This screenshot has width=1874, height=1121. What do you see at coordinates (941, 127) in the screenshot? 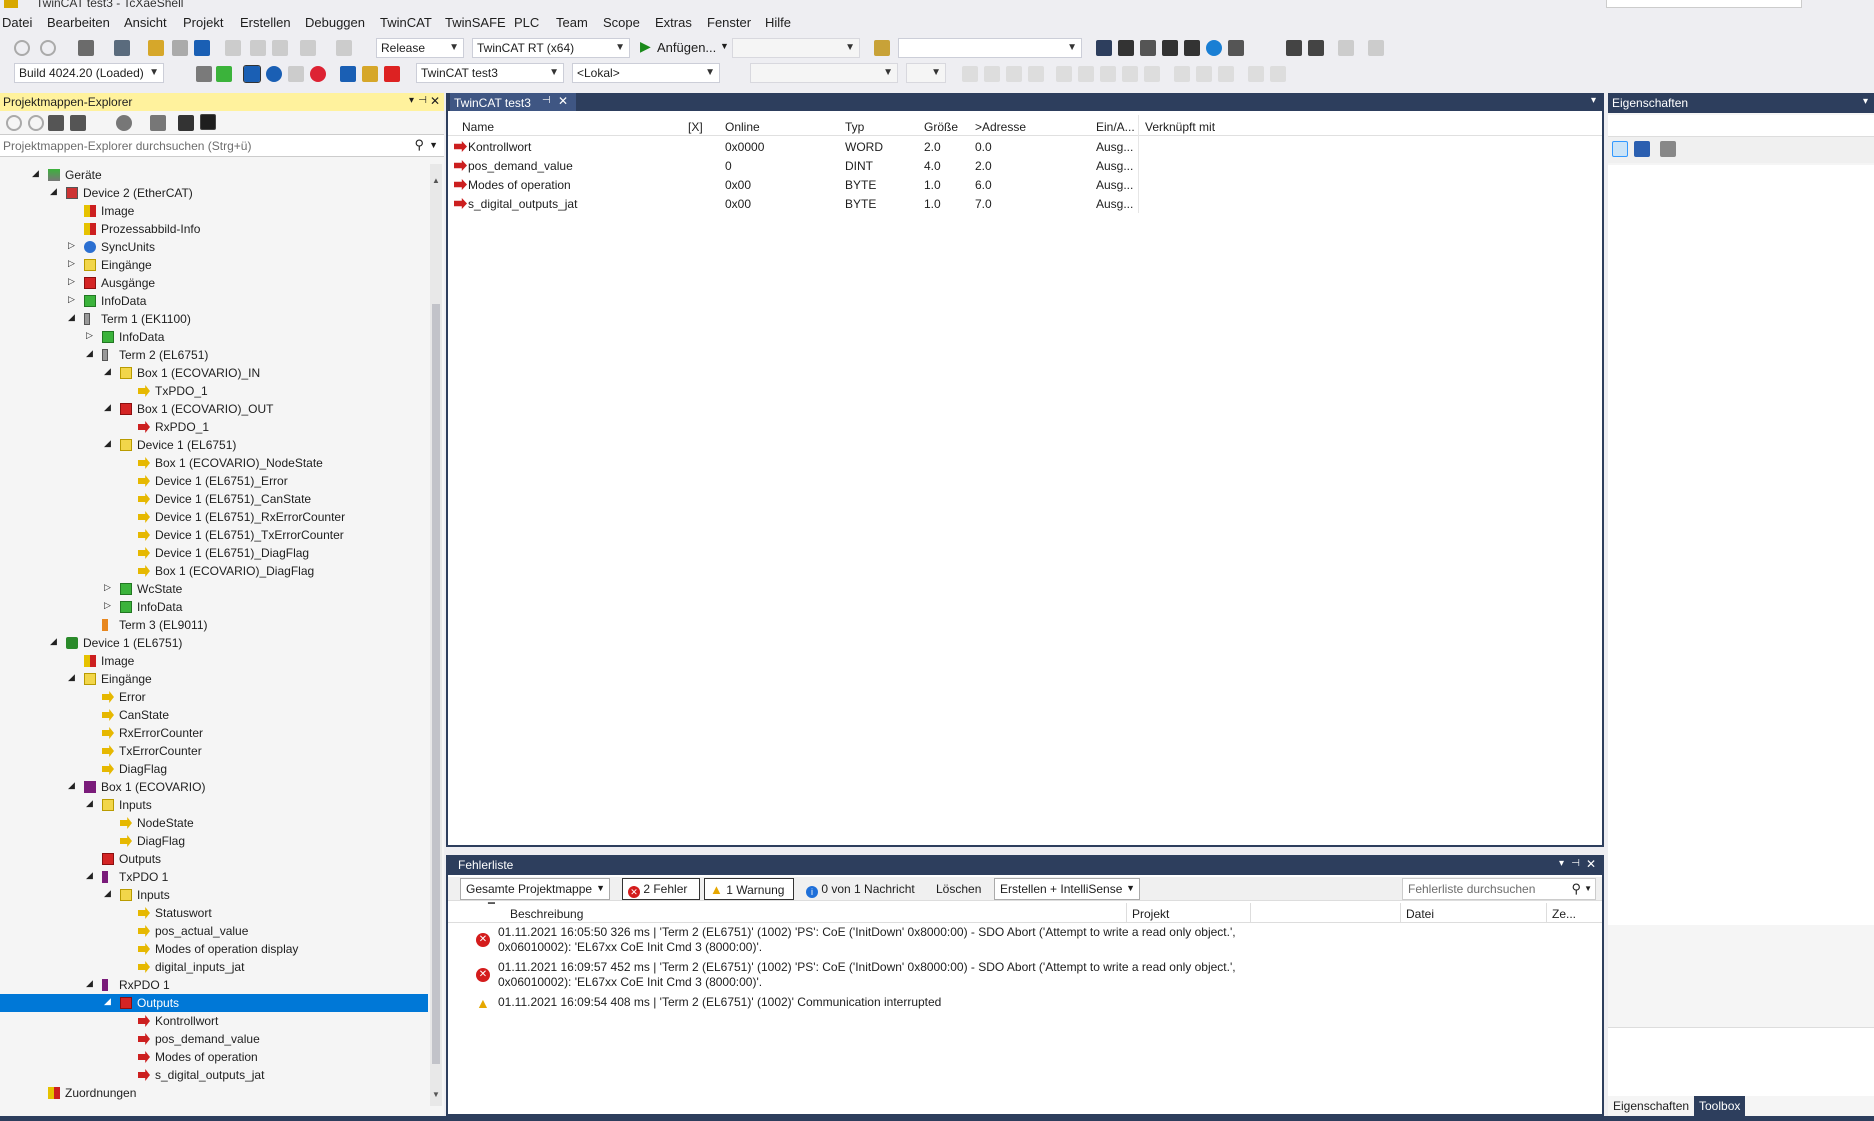
I see `col-size: Größe` at bounding box center [941, 127].